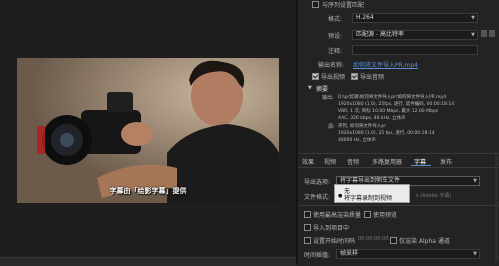 The image size is (499, 266). What do you see at coordinates (388, 111) in the screenshot?
I see `summary-output-line: VBR, 1 次, 目标 10.00 Mbps, 最大 12.00 Mbps` at bounding box center [388, 111].